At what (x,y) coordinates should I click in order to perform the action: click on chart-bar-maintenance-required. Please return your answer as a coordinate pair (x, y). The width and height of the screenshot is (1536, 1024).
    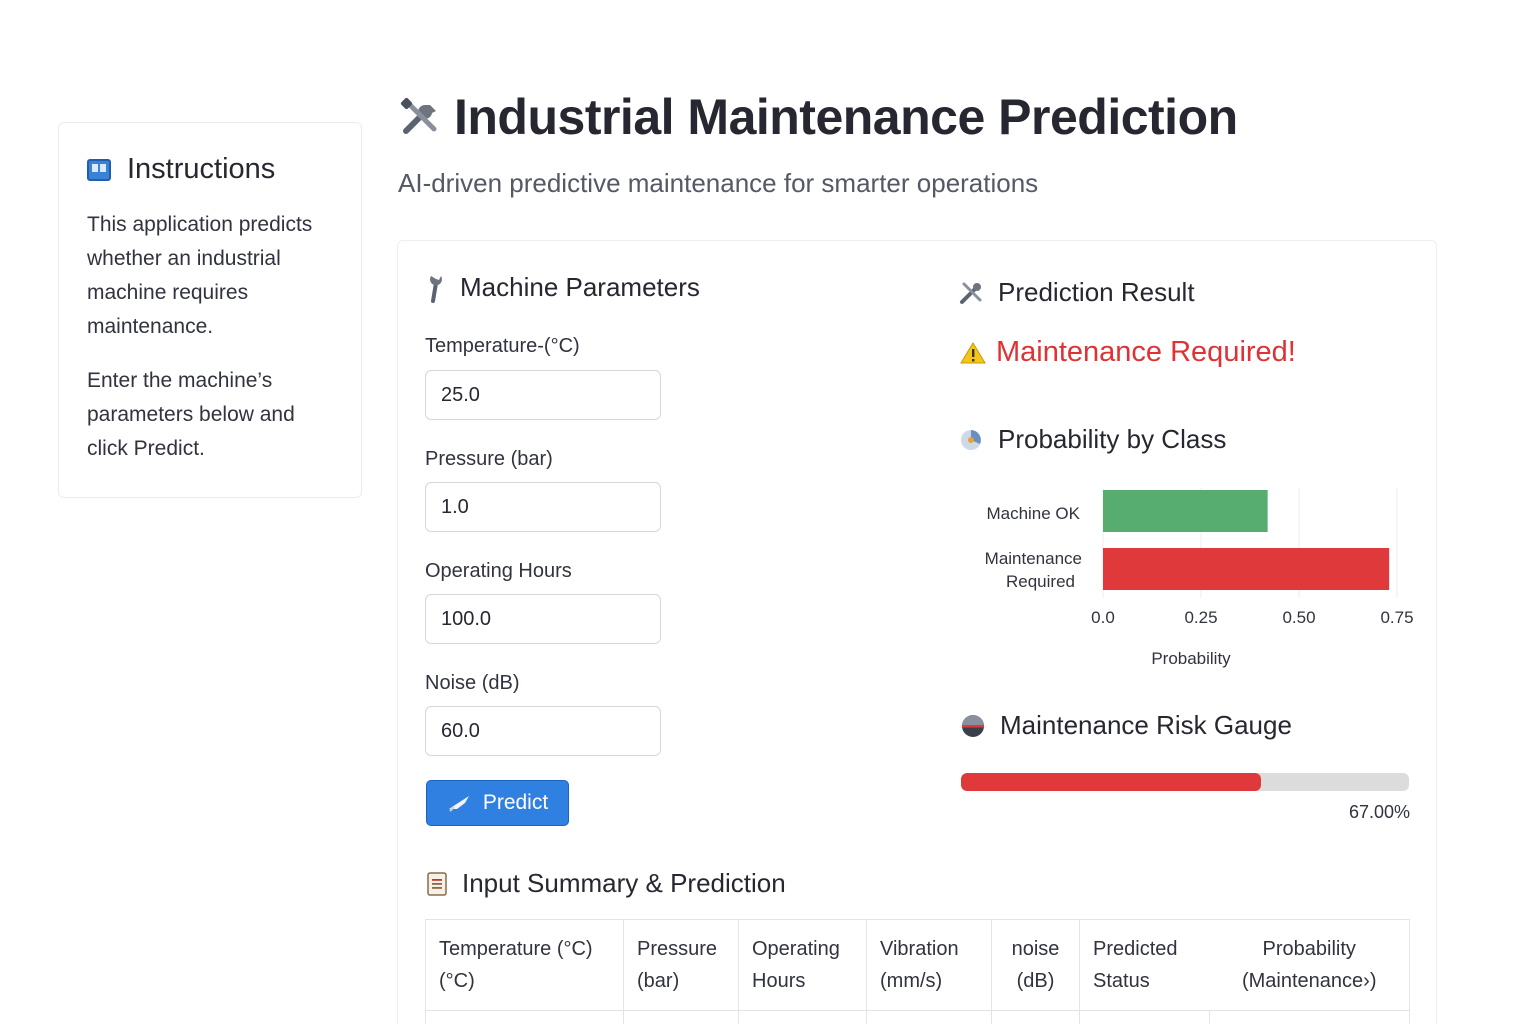
    Looking at the image, I should click on (1246, 569).